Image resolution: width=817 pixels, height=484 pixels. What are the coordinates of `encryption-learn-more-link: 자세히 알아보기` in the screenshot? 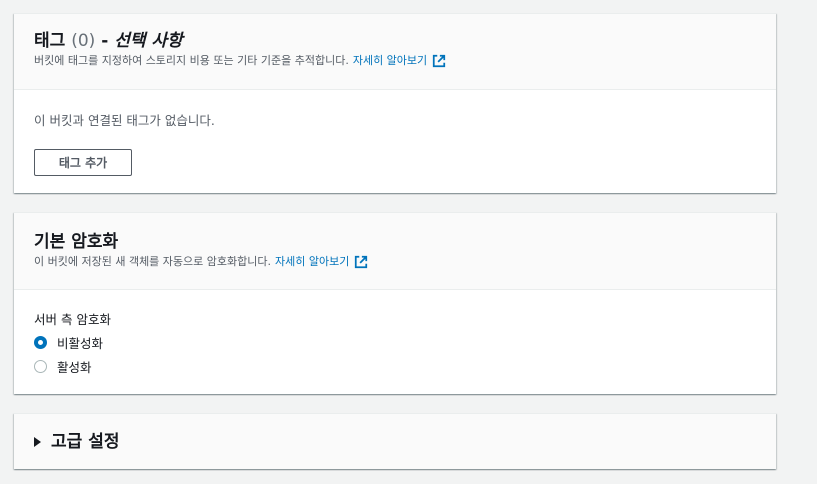 It's located at (312, 262).